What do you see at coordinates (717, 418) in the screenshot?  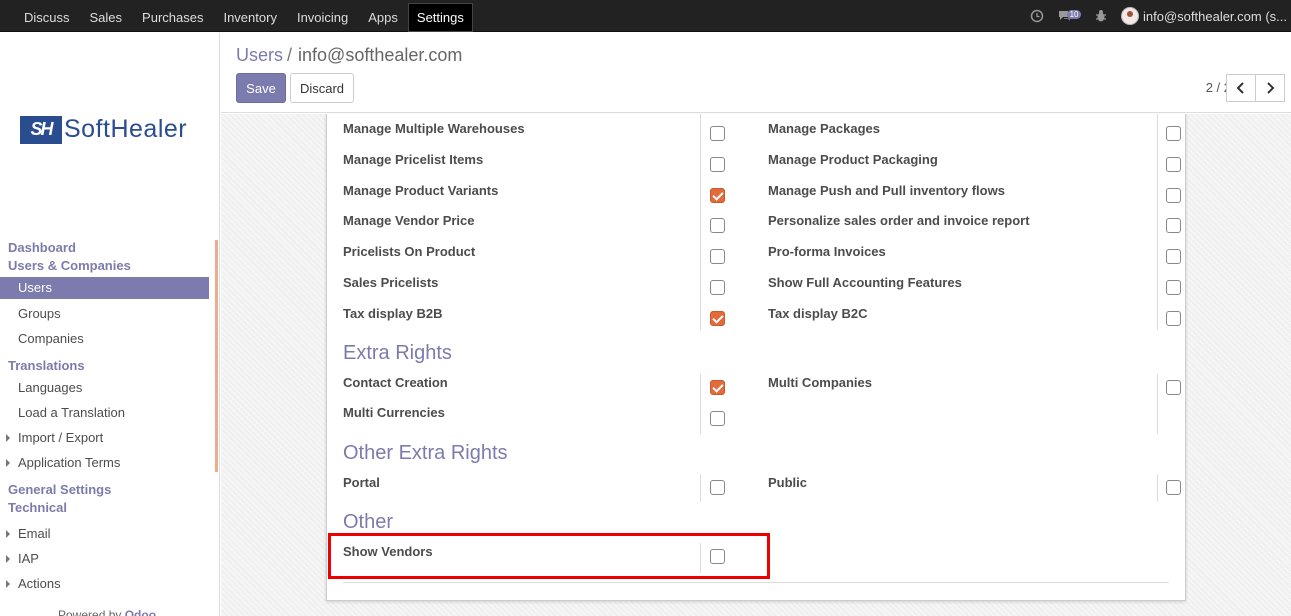 I see `multi-currencies-checkbox` at bounding box center [717, 418].